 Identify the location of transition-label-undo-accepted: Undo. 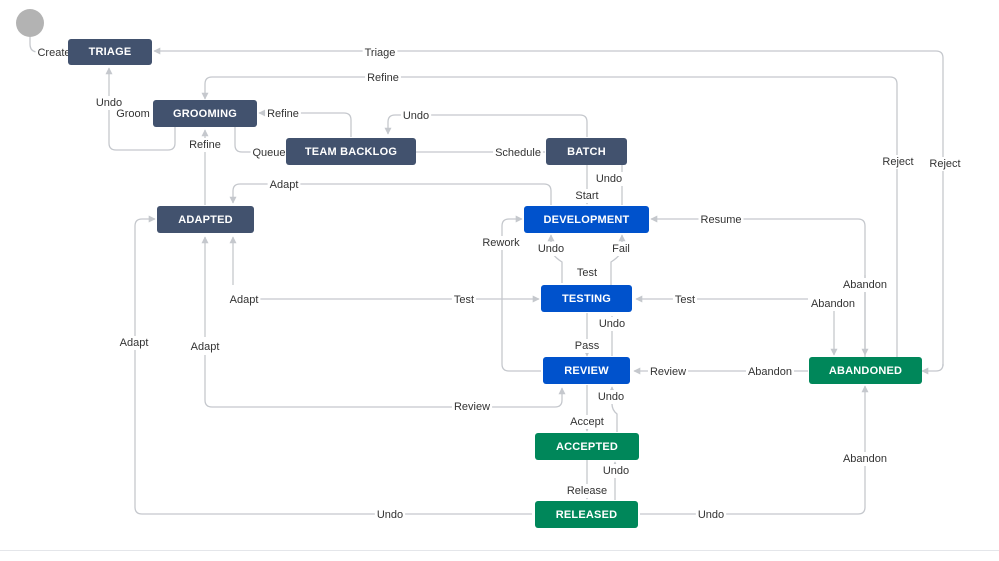
(611, 397).